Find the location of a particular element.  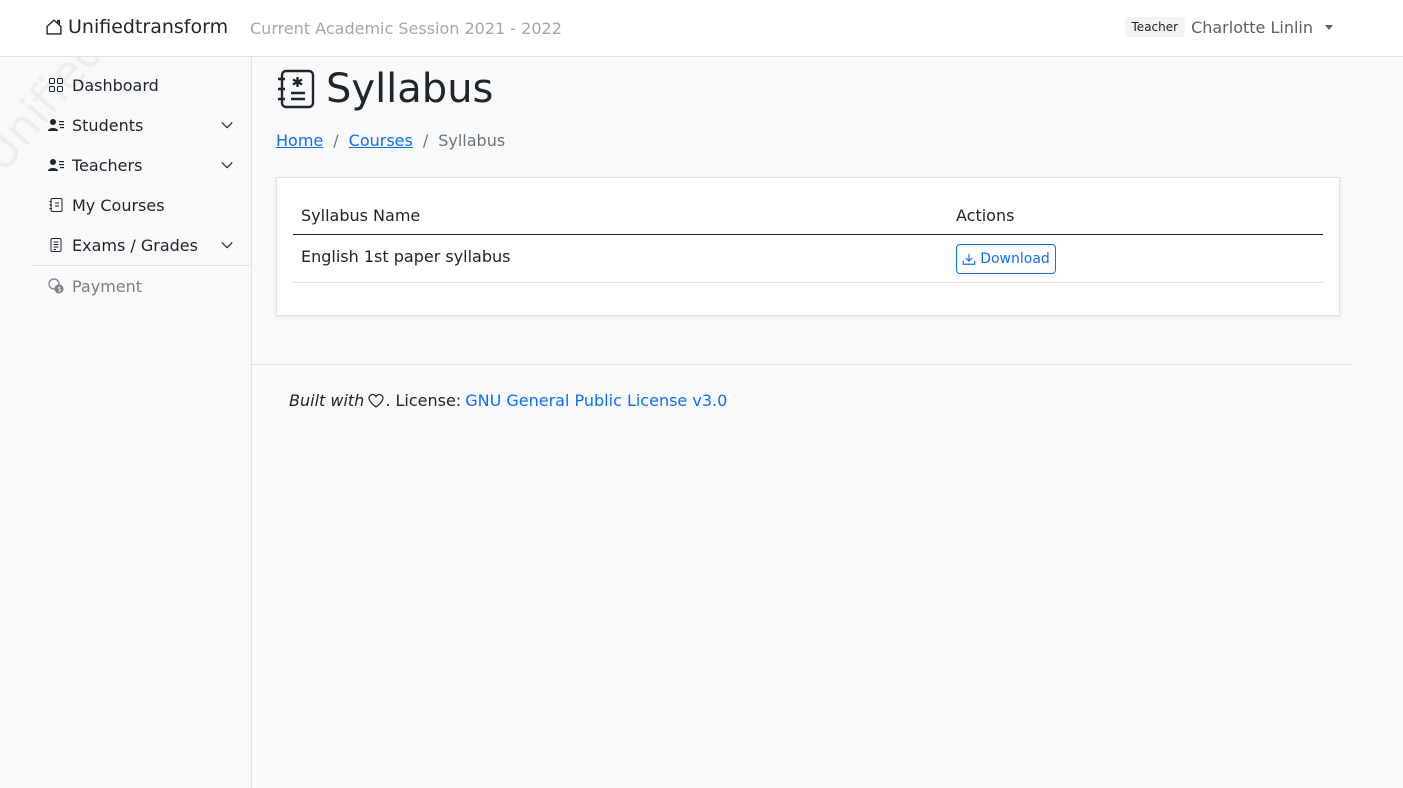

table-header: Syllabus Name Actions is located at coordinates (808, 214).